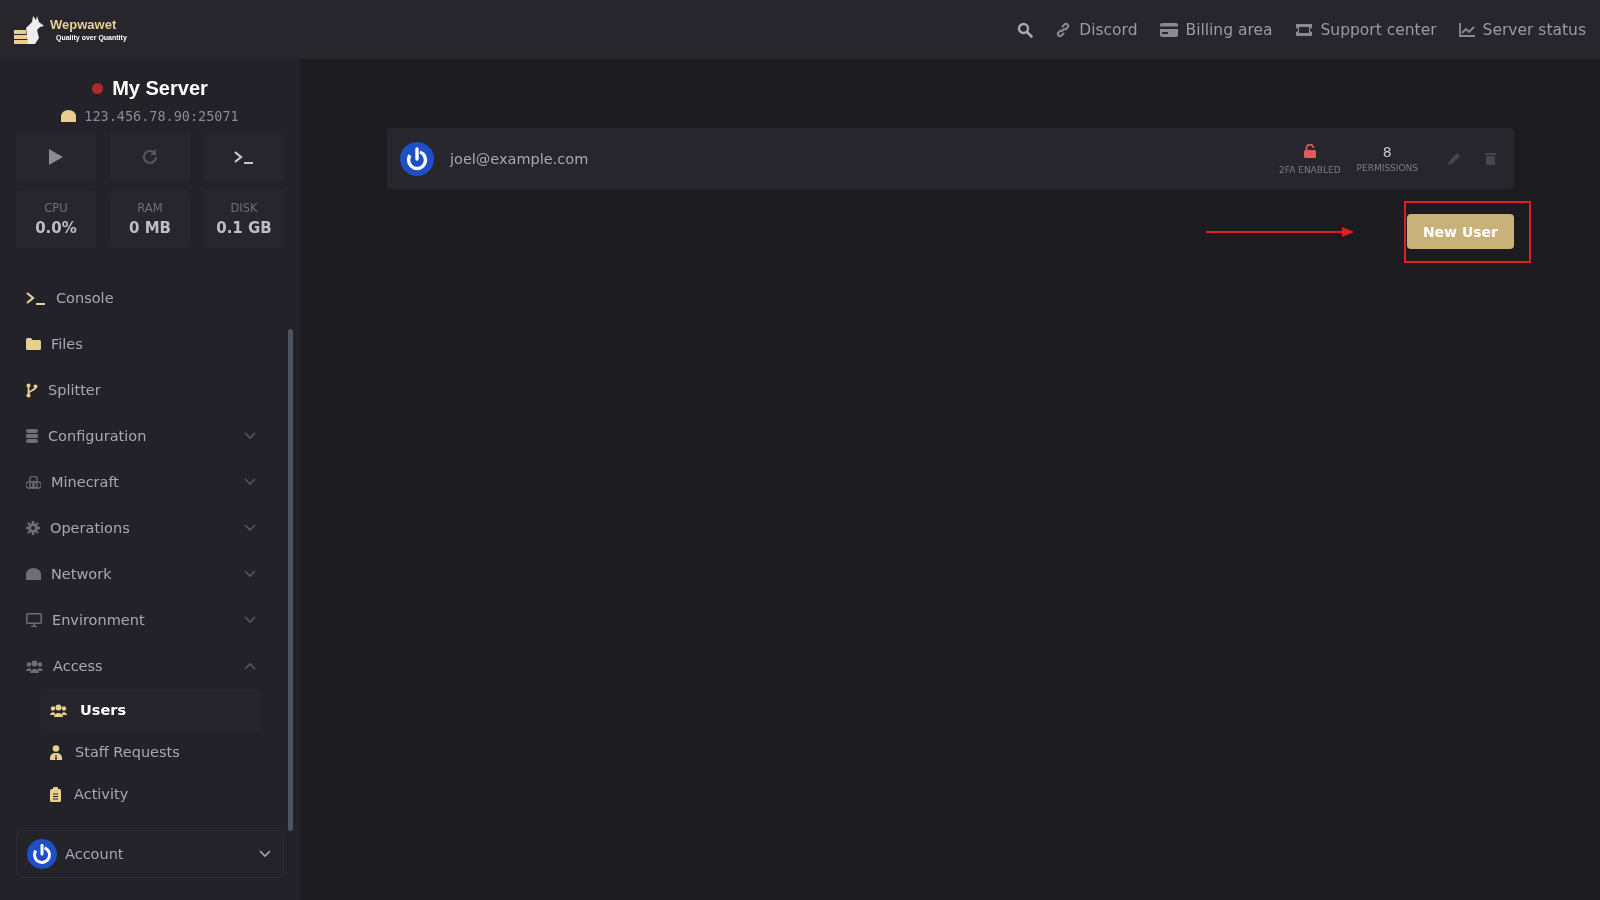 The image size is (1600, 900). What do you see at coordinates (55, 794) in the screenshot?
I see `clipboard-icon` at bounding box center [55, 794].